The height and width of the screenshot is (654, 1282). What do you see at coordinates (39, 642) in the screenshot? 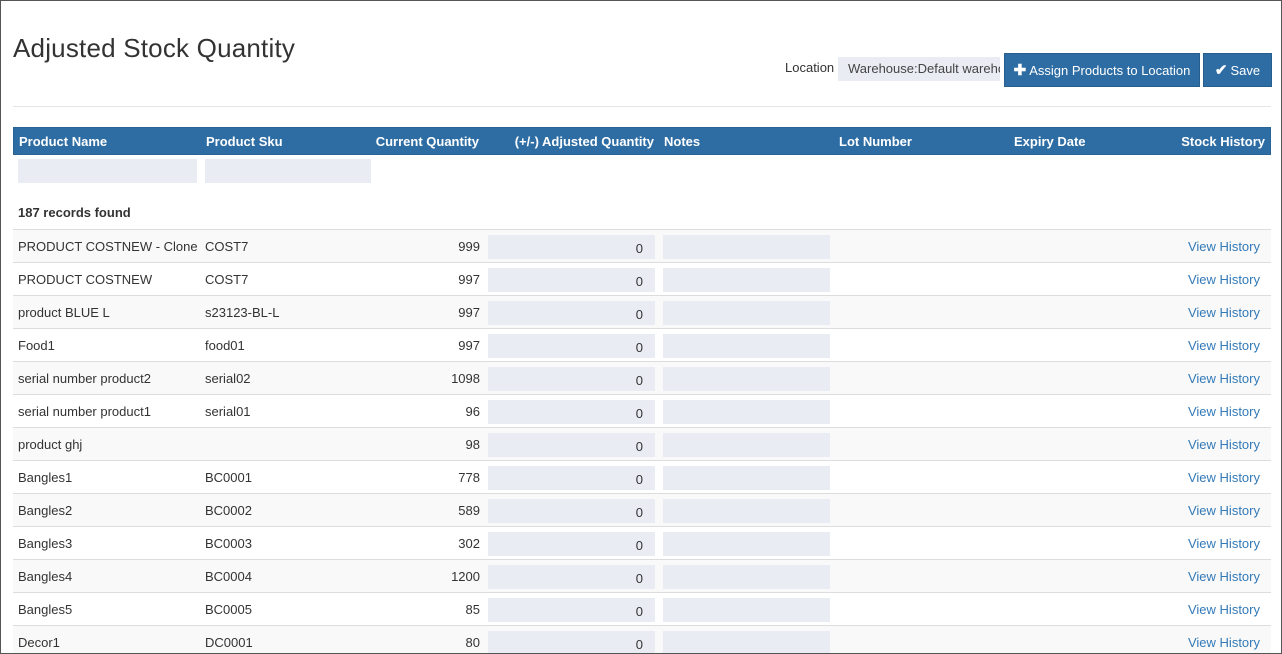
I see `product-name-cell: Decor1` at bounding box center [39, 642].